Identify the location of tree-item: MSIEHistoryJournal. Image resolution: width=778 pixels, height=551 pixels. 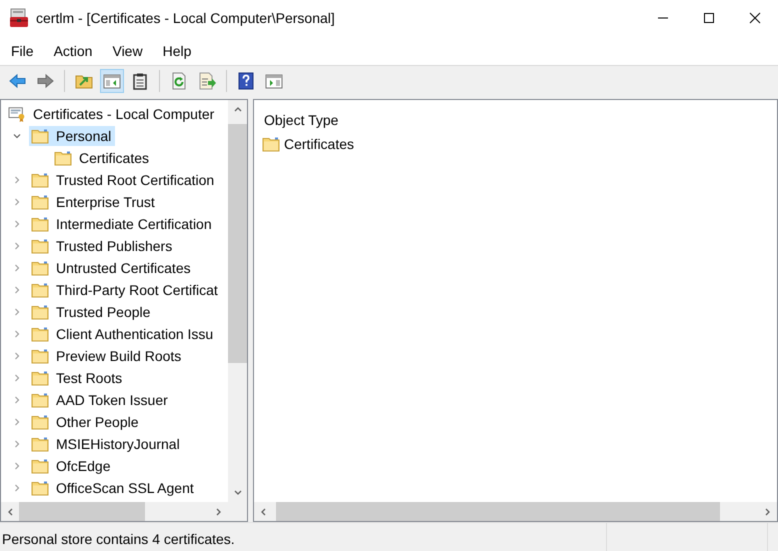
(106, 444).